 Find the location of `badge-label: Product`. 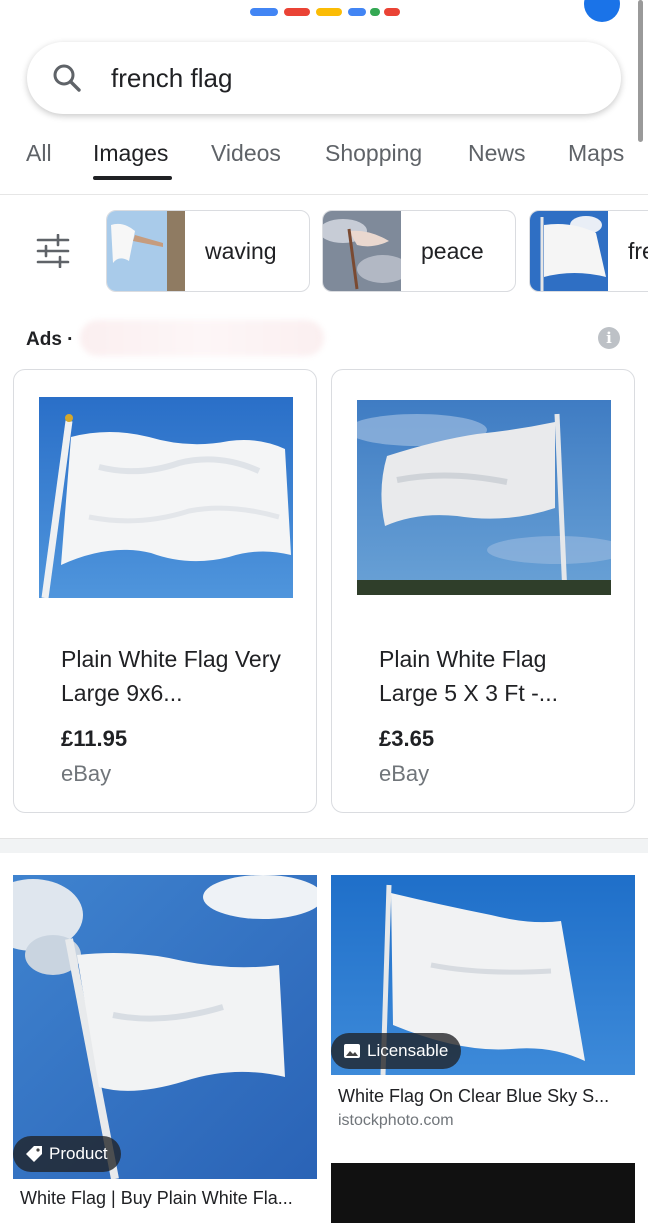

badge-label: Product is located at coordinates (78, 1153).